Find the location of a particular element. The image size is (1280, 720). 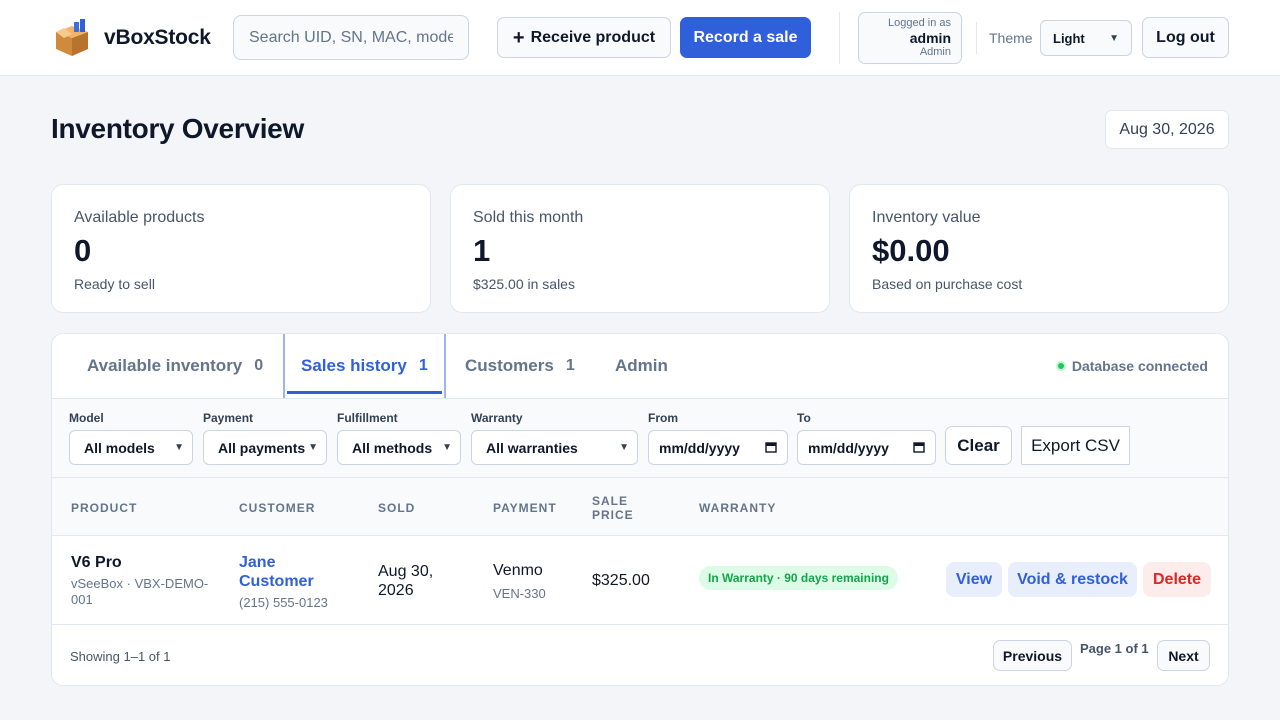

header-divider is located at coordinates (839, 38).